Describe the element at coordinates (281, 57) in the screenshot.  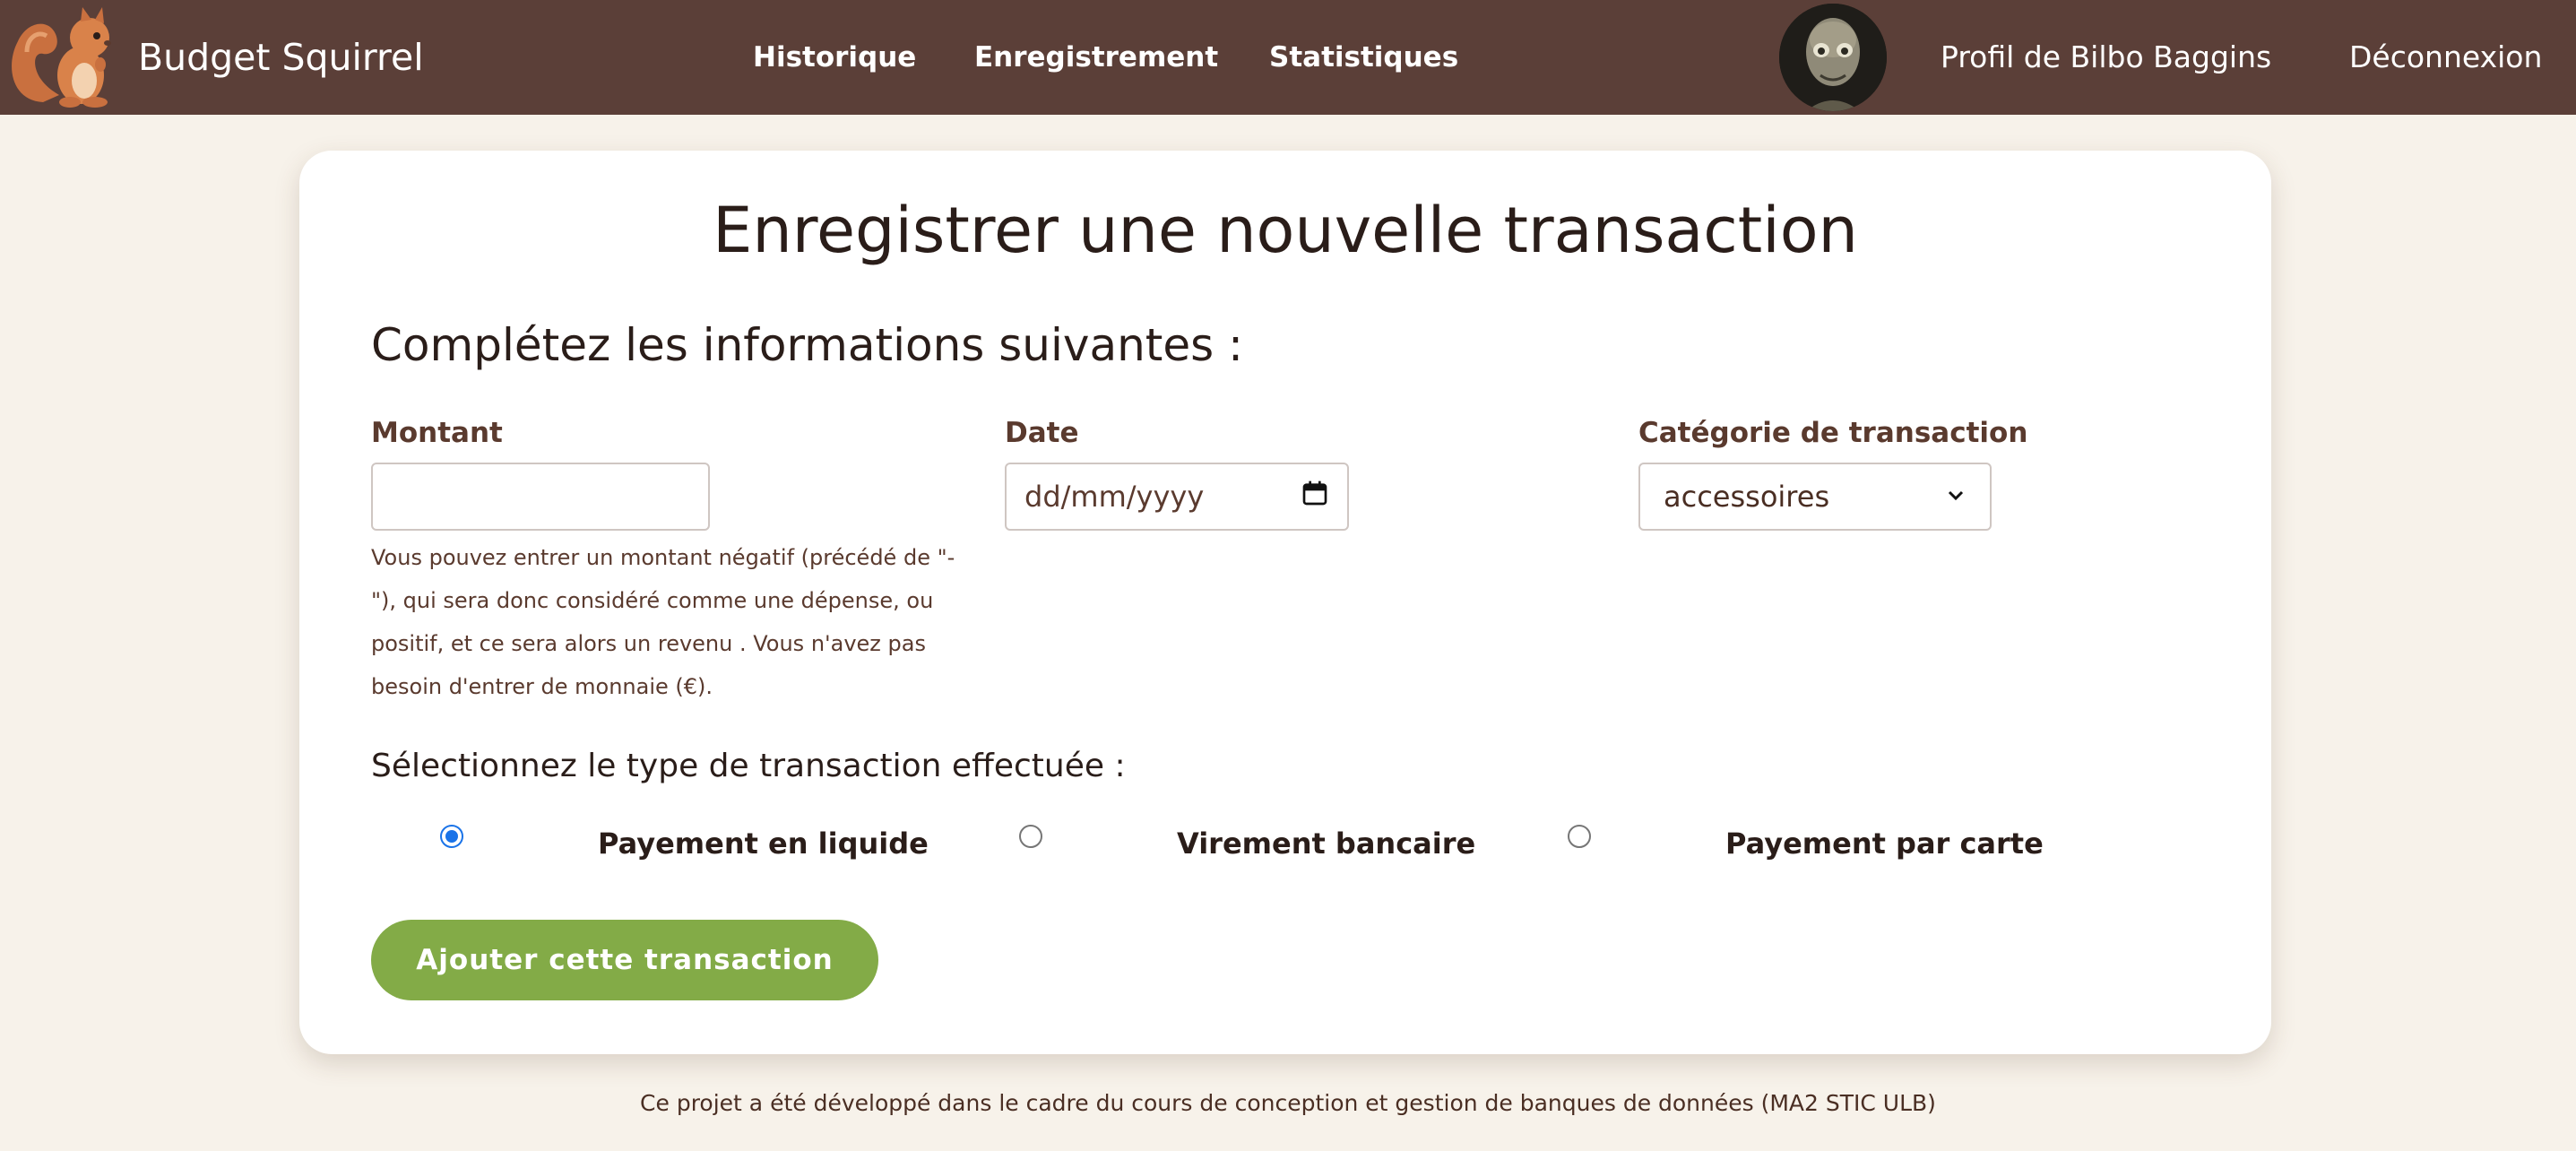
I see `brand-name: Budget Squirrel` at that location.